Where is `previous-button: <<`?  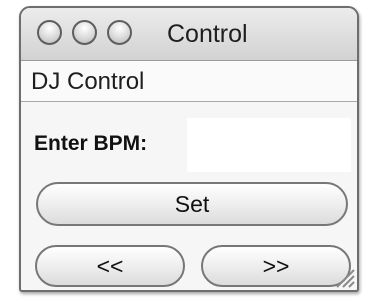
previous-button: << is located at coordinates (110, 266).